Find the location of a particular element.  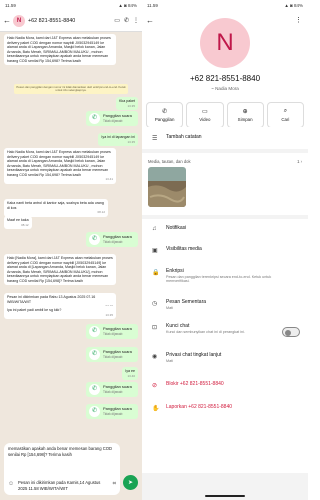

add-note-card: ☰ Tambah catatan is located at coordinates (225, 138).